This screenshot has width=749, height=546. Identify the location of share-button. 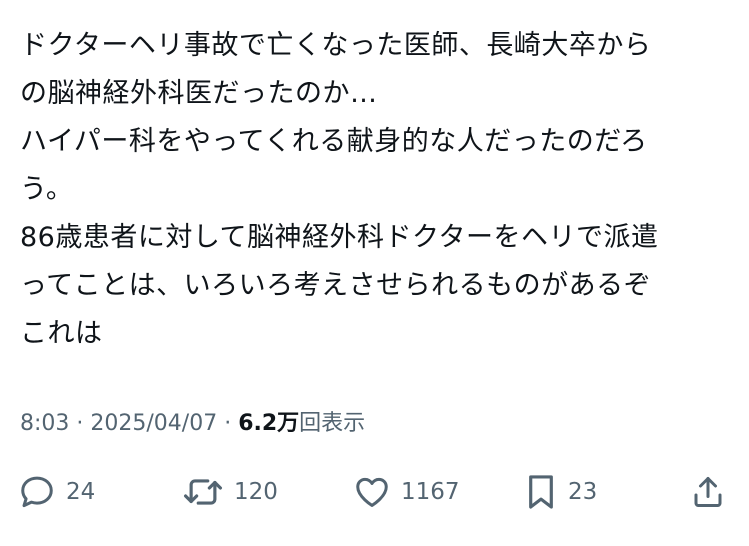
(708, 492).